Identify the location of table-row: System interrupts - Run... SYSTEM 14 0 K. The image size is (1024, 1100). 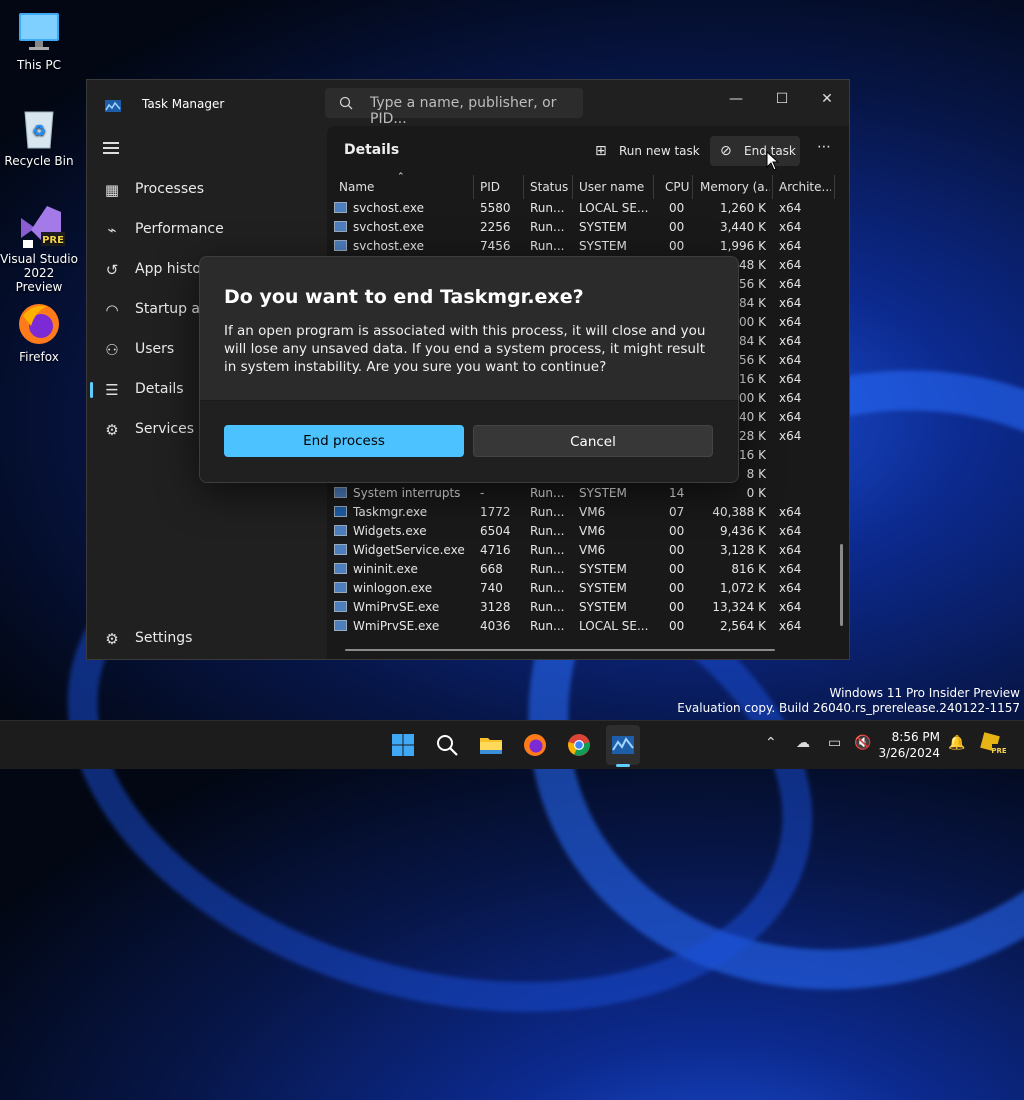
(583, 493).